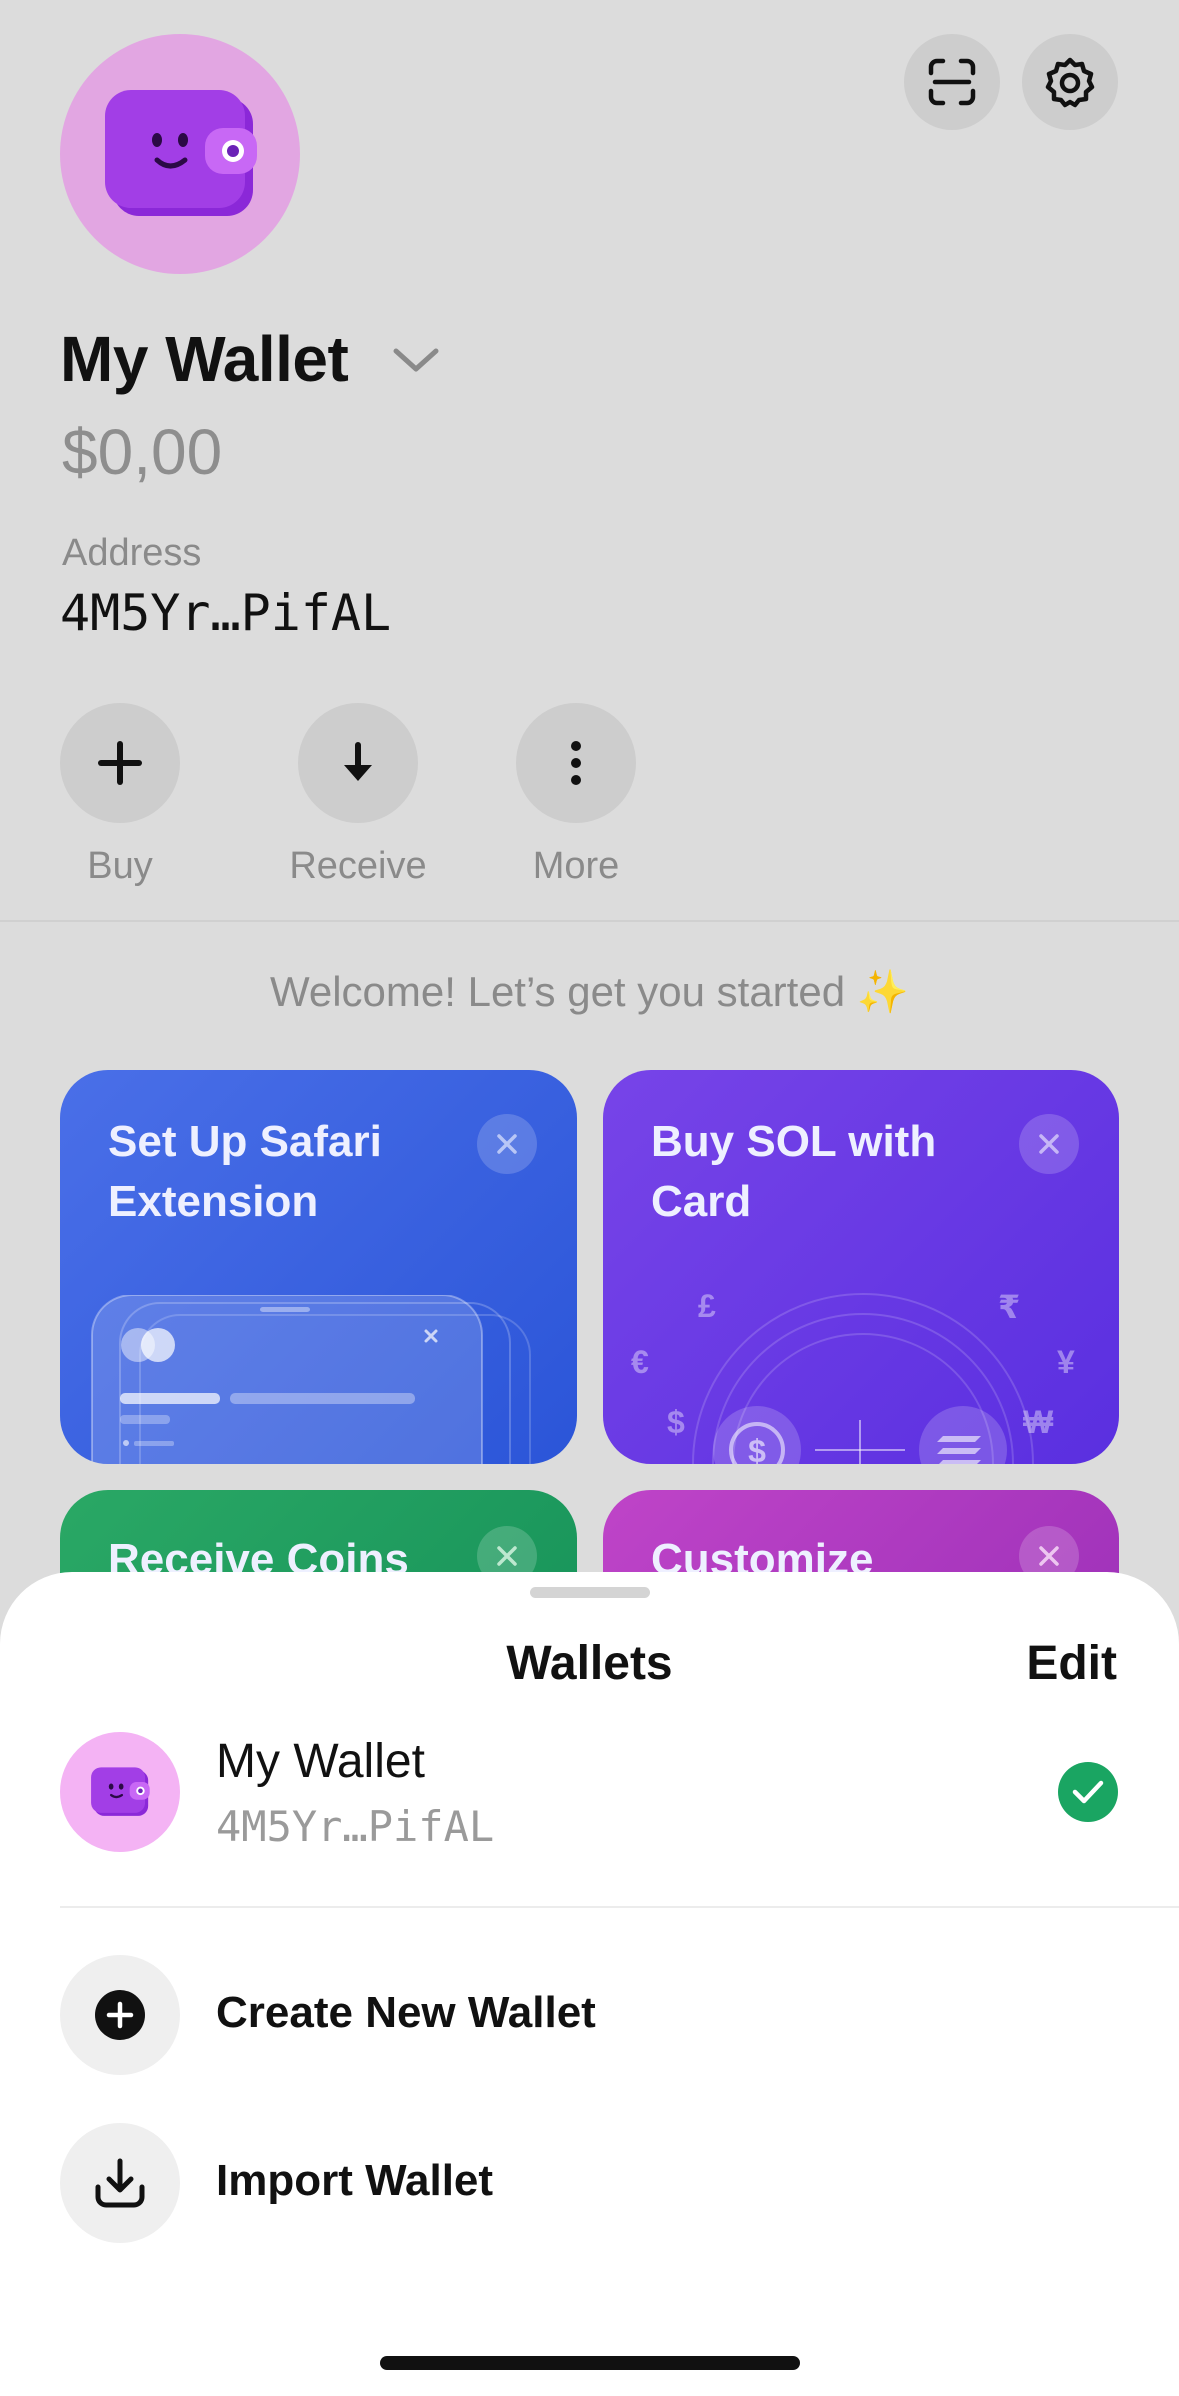  I want to click on address-label: Address, so click(132, 553).